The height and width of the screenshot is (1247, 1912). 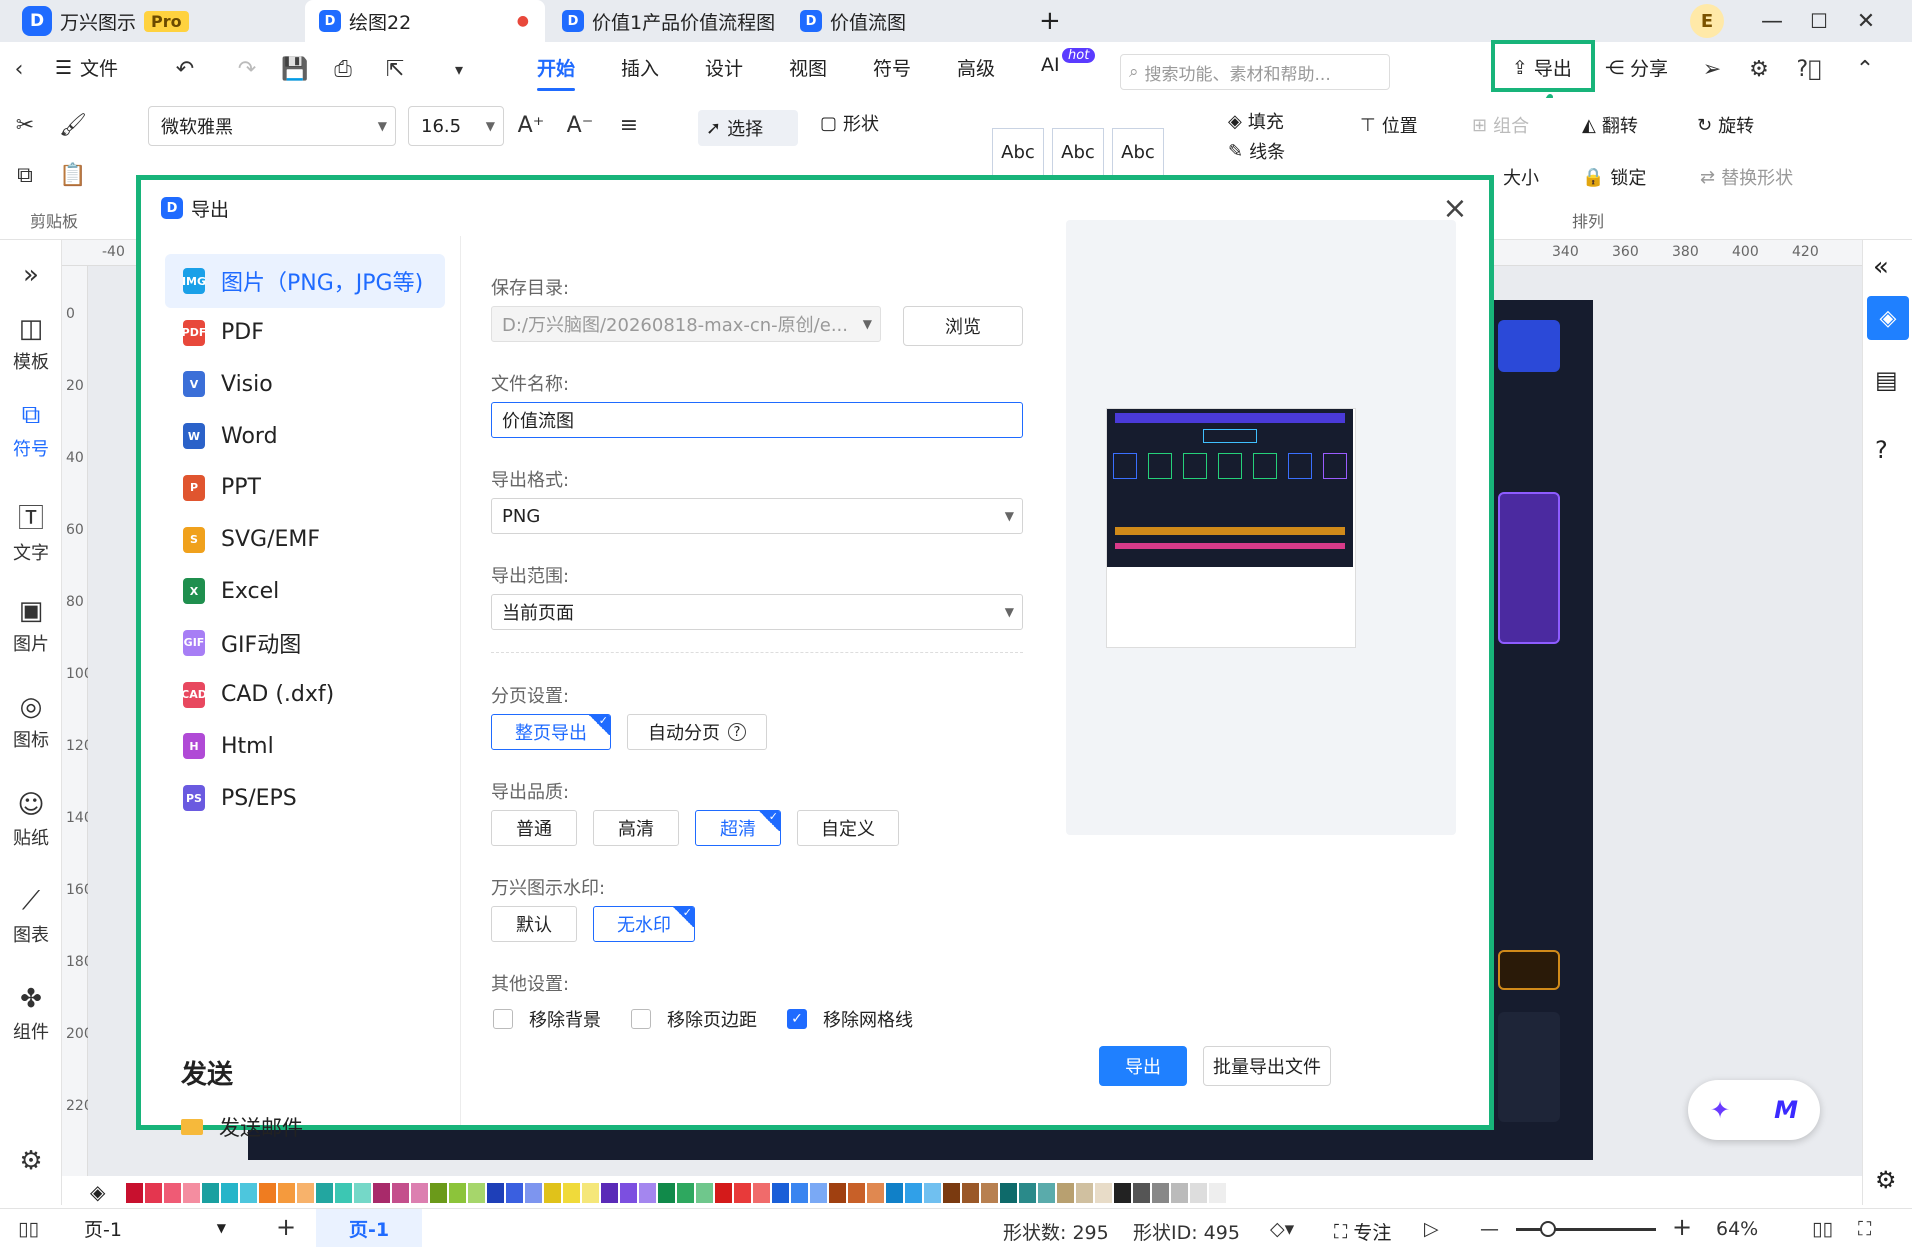 What do you see at coordinates (1881, 450) in the screenshot?
I see `help-panel-icon: ?` at bounding box center [1881, 450].